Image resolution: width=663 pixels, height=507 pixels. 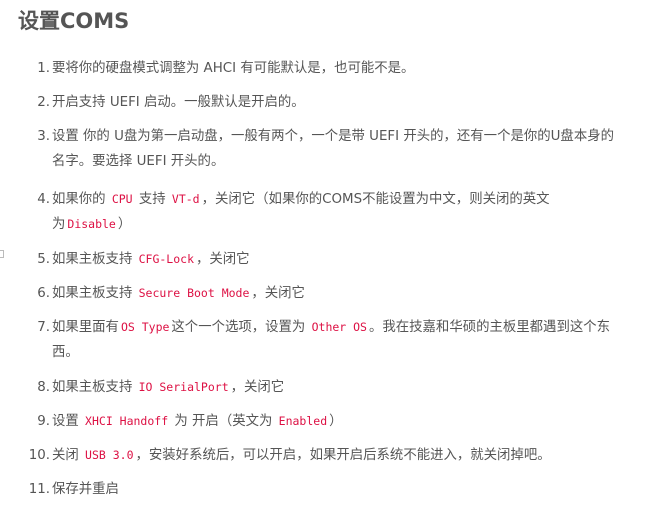 What do you see at coordinates (185, 199) in the screenshot?
I see `inline-code: VT-d` at bounding box center [185, 199].